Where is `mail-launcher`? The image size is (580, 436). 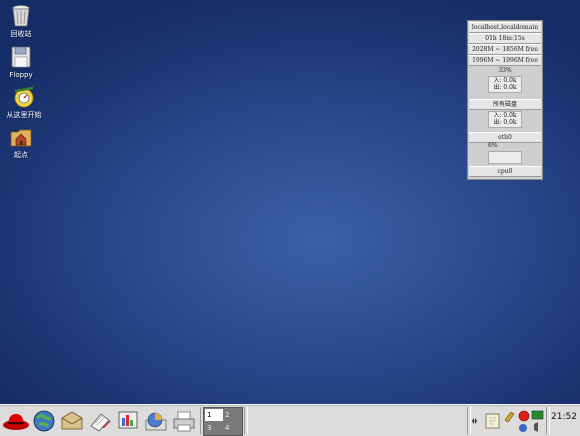
mail-launcher is located at coordinates (72, 421).